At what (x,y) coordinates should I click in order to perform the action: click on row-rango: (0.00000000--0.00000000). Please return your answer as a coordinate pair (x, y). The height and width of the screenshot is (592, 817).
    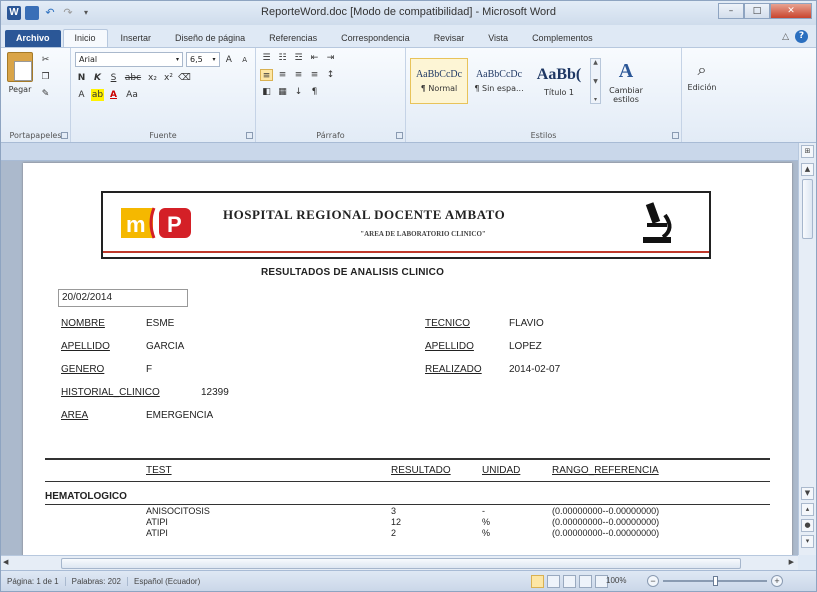
    Looking at the image, I should click on (606, 522).